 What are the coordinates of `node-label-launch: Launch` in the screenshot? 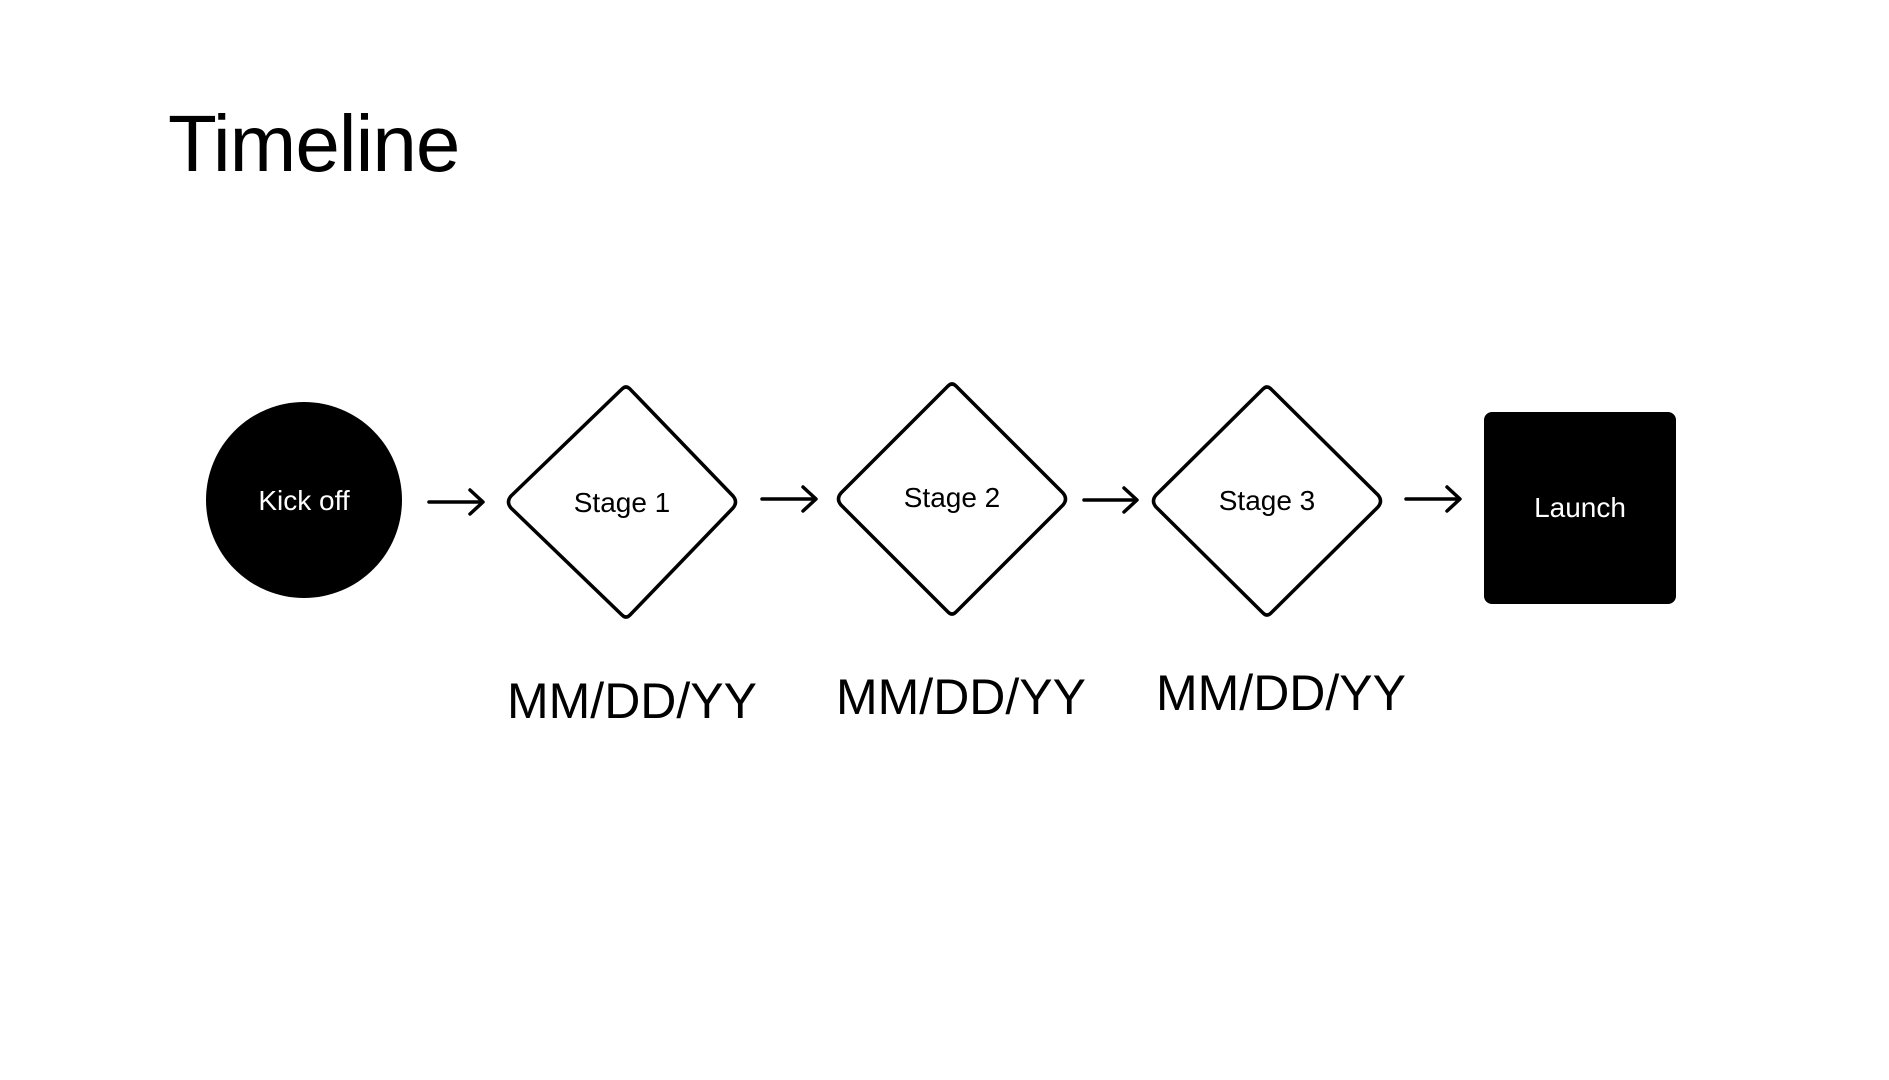 It's located at (1580, 507).